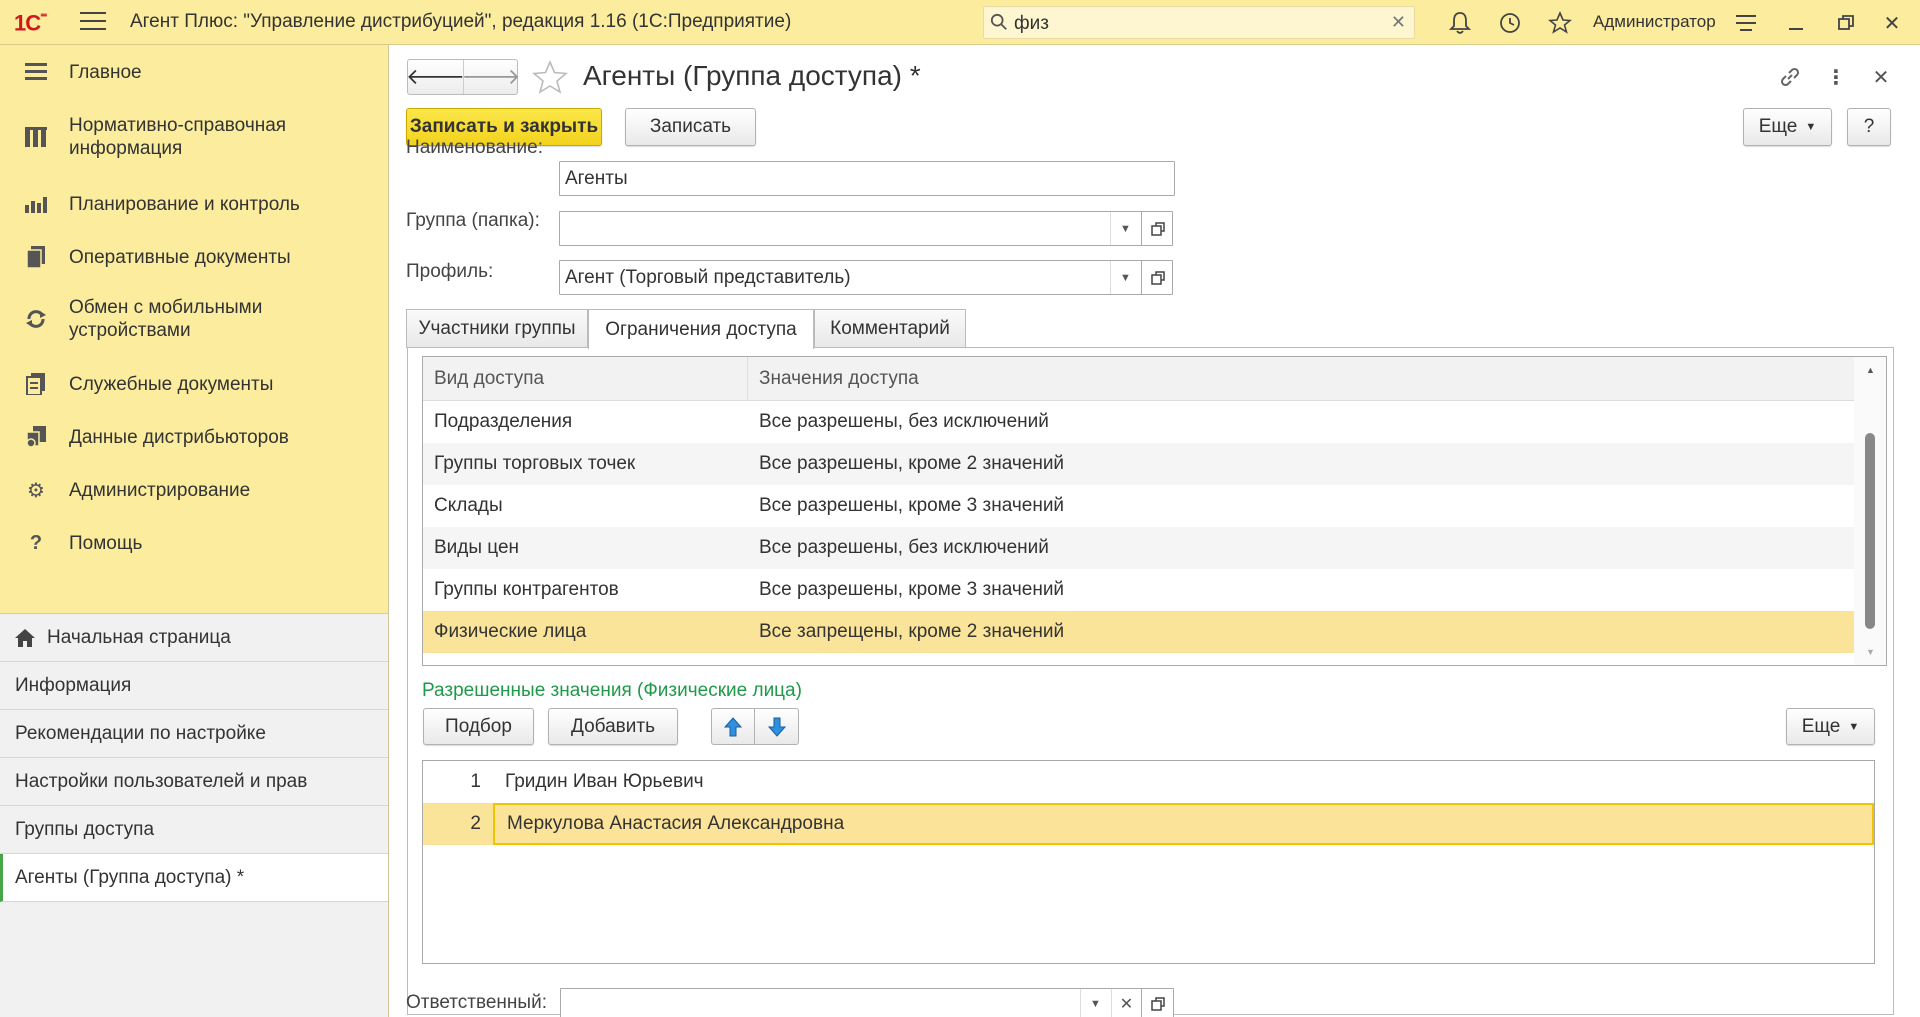 Image resolution: width=1920 pixels, height=1017 pixels. I want to click on open-window-agents-group: Агенты (Группа доступа) *, so click(194, 878).